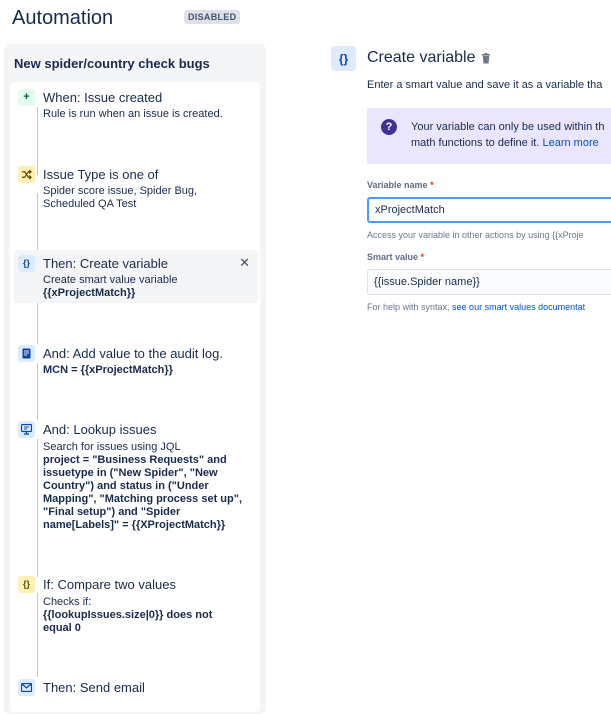  Describe the element at coordinates (489, 136) in the screenshot. I see `info-message` at that location.